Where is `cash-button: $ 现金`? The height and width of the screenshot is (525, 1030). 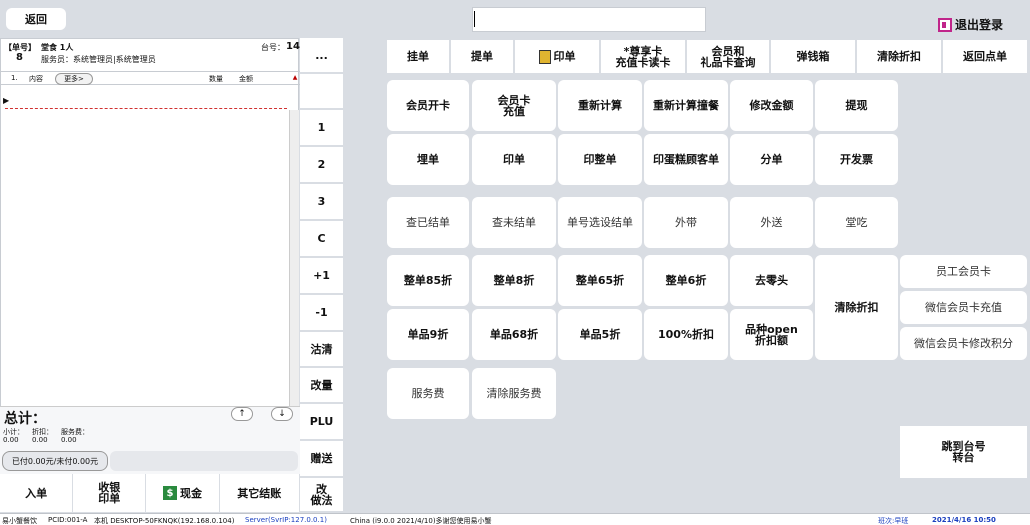
cash-button: $ 现金 is located at coordinates (183, 493).